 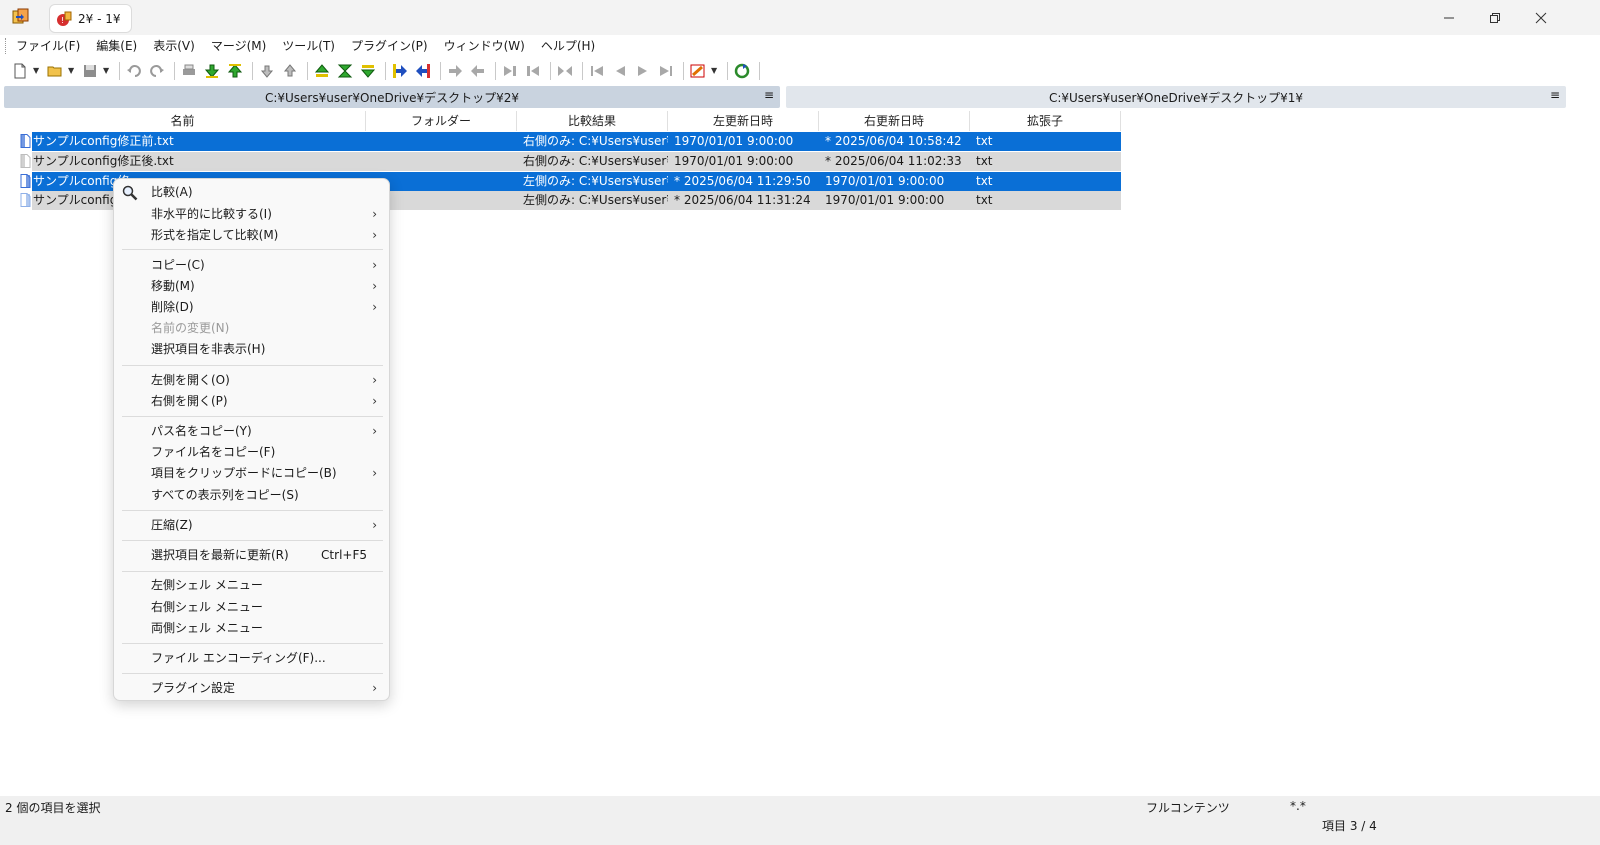 What do you see at coordinates (1495, 17) in the screenshot?
I see `restore-button` at bounding box center [1495, 17].